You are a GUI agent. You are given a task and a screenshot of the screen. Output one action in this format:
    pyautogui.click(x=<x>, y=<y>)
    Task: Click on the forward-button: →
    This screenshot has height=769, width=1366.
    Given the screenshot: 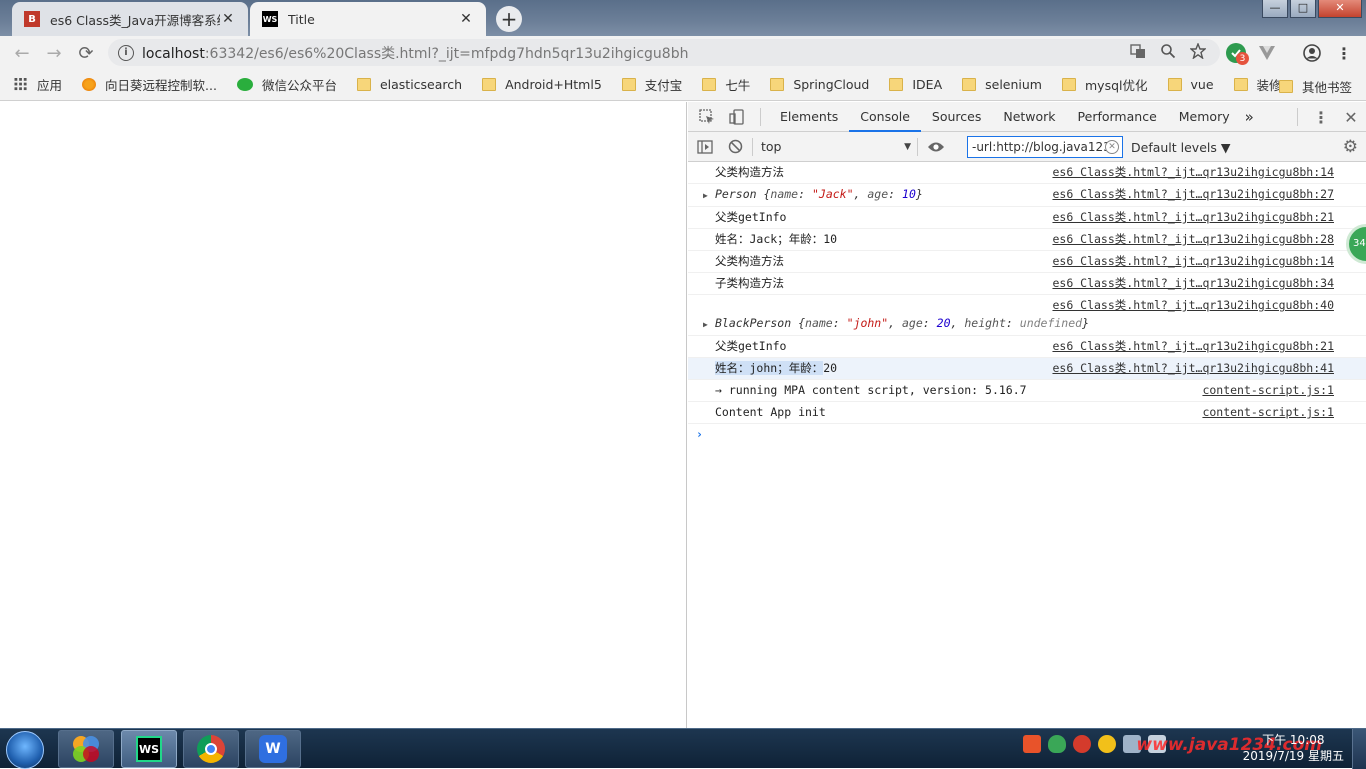 What is the action you would take?
    pyautogui.click(x=54, y=53)
    